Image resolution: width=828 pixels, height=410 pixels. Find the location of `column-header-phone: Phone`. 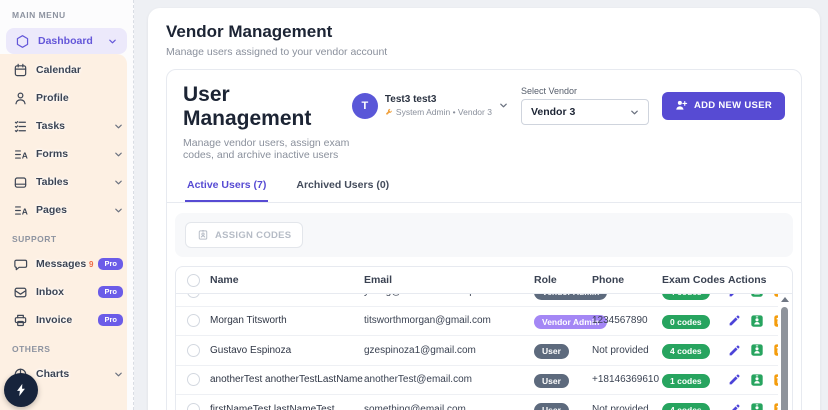

column-header-phone: Phone is located at coordinates (608, 280).